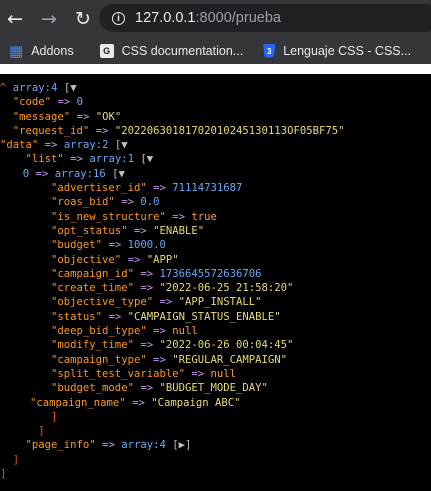  Describe the element at coordinates (207, 188) in the screenshot. I see `field-value: 71114731687` at that location.